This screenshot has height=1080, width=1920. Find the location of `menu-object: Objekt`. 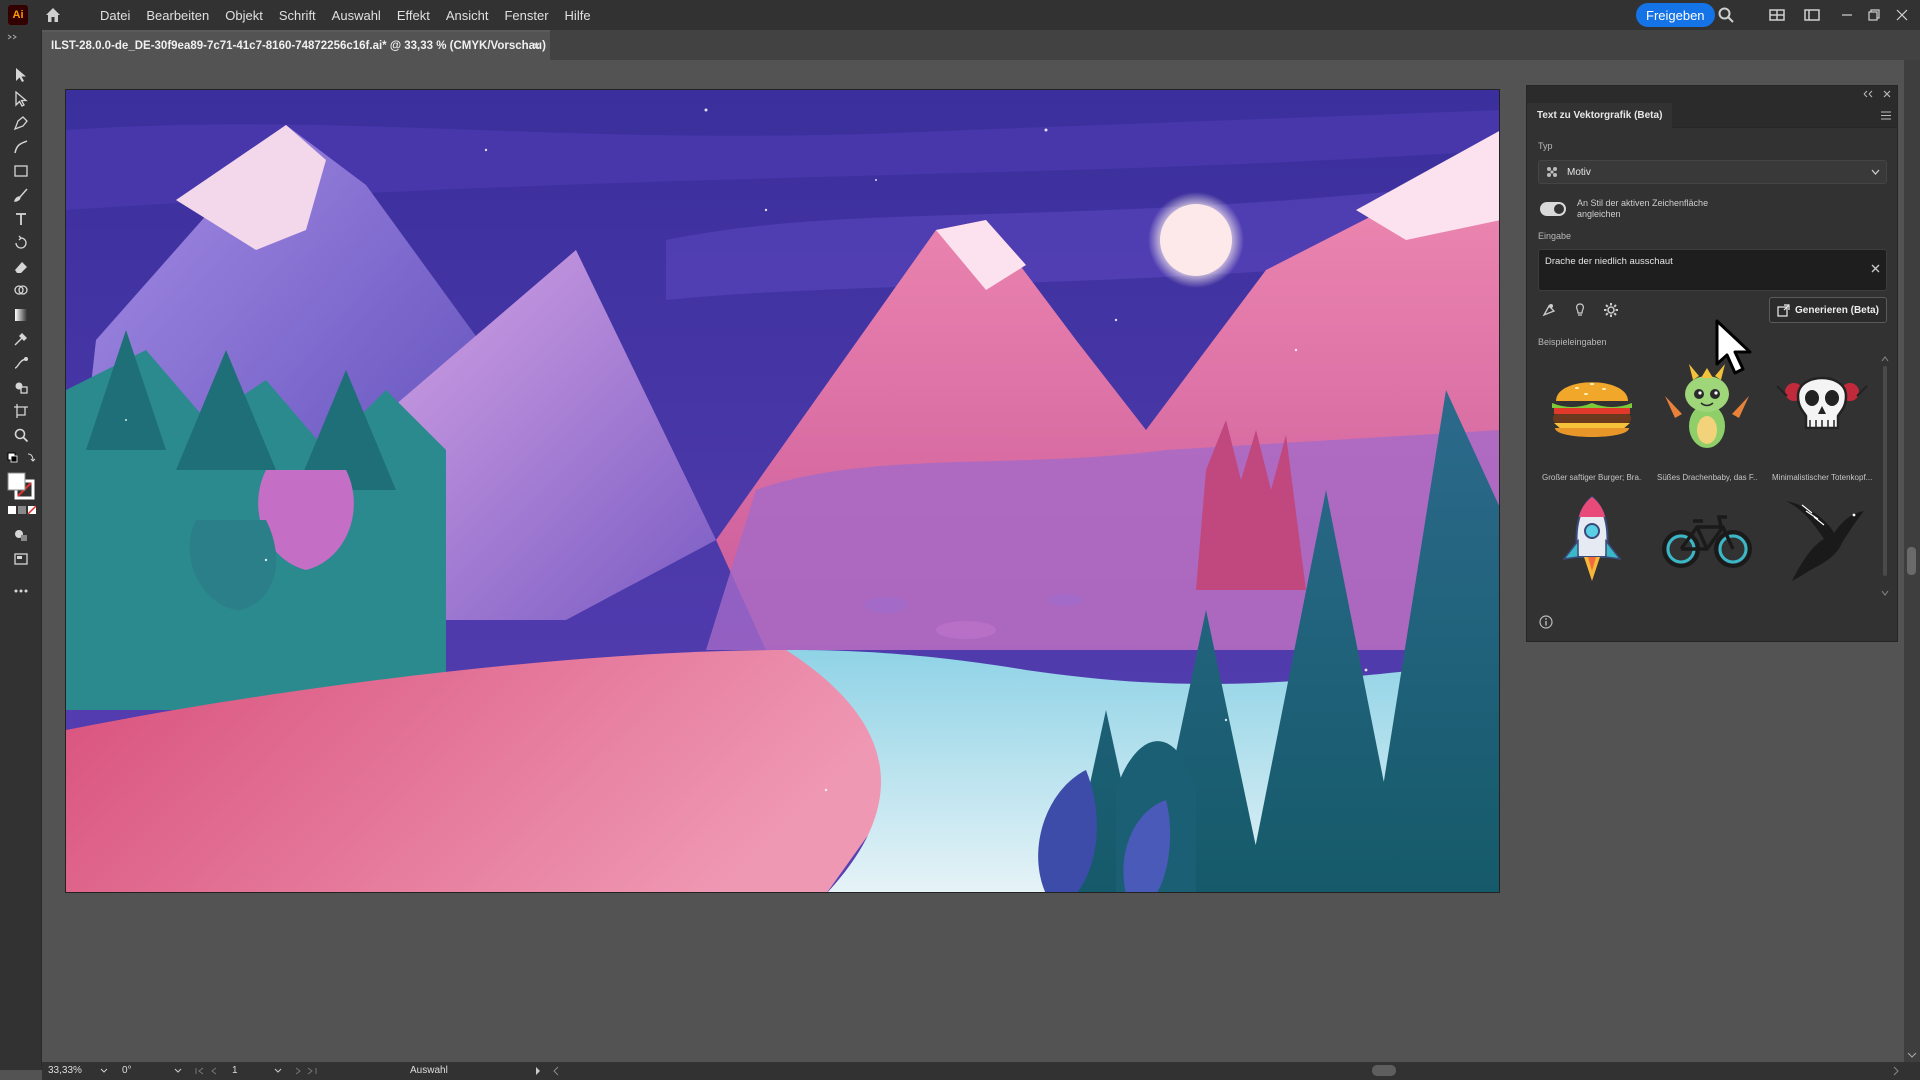

menu-object: Objekt is located at coordinates (244, 15).